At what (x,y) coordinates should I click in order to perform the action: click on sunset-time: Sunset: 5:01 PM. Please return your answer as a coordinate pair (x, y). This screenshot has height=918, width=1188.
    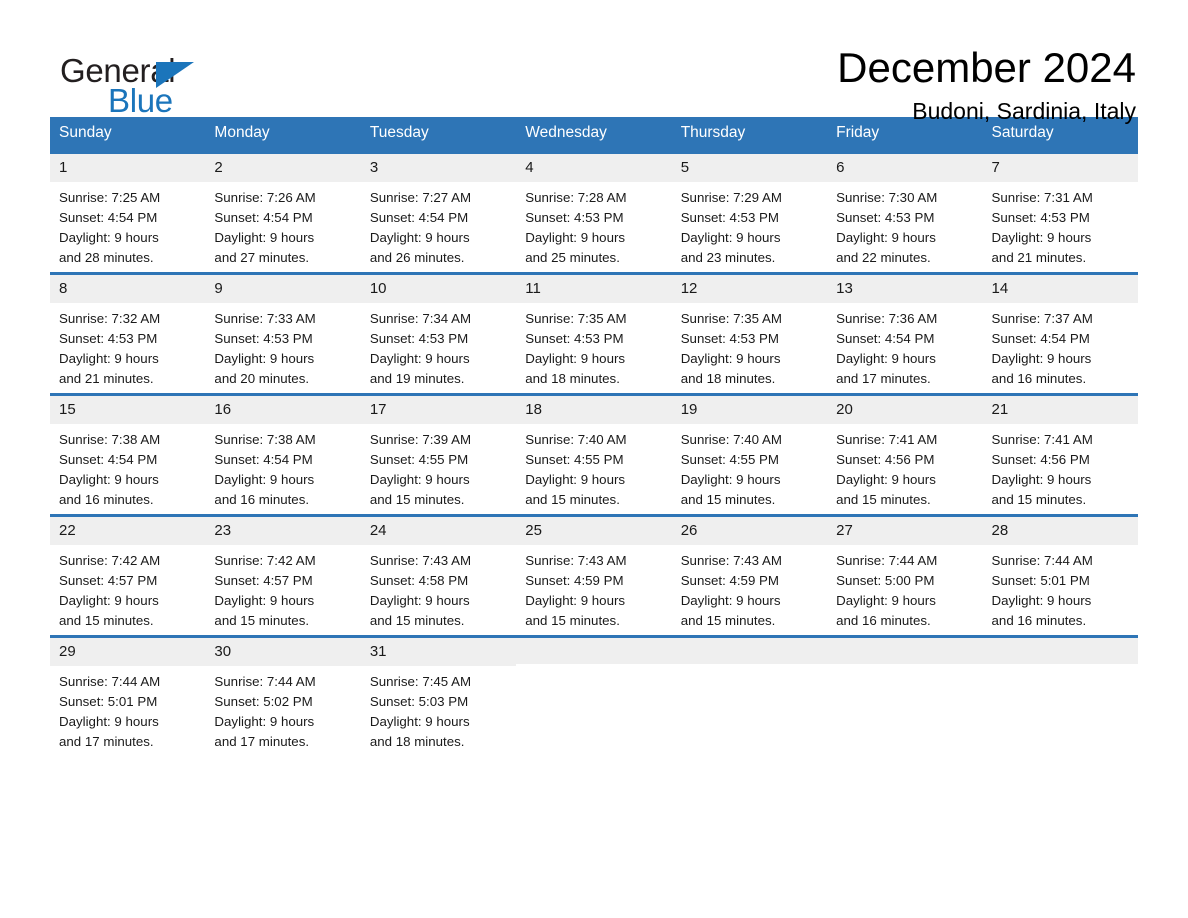
    Looking at the image, I should click on (1040, 580).